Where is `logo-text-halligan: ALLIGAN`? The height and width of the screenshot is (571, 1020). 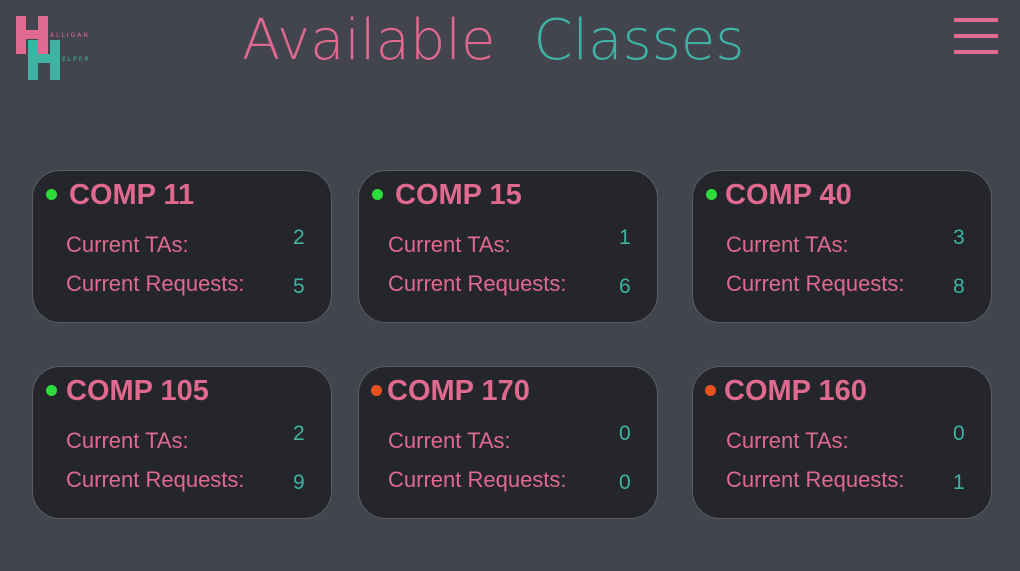
logo-text-halligan: ALLIGAN is located at coordinates (70, 35).